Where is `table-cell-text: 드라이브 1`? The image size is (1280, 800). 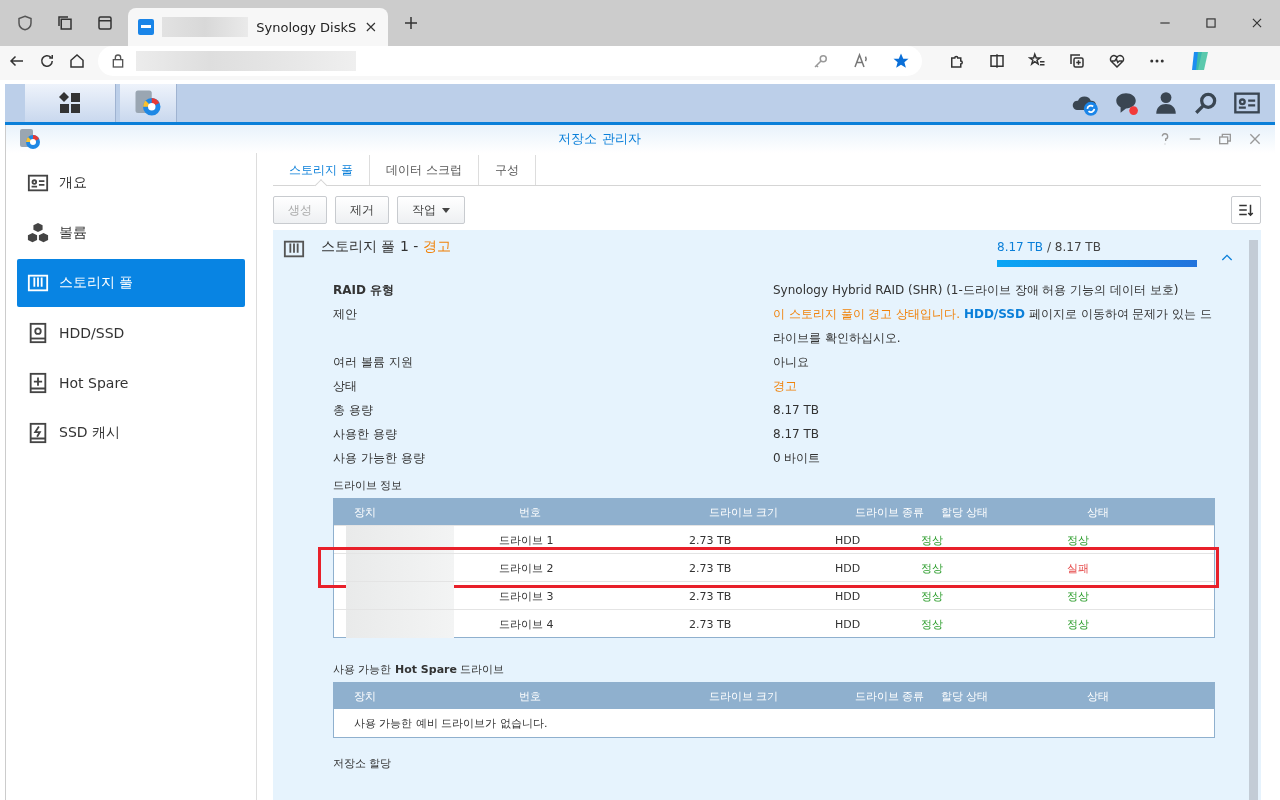
table-cell-text: 드라이브 1 is located at coordinates (527, 540).